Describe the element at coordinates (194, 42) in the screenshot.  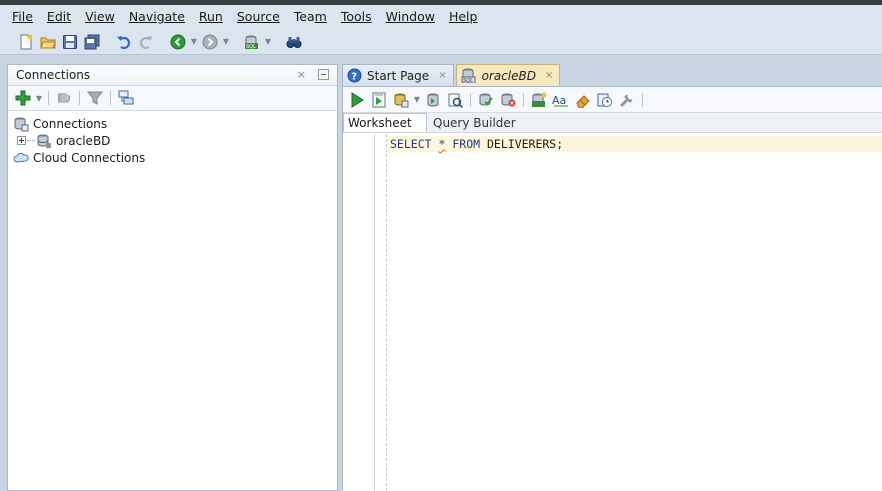
I see `back-dropdown-icon: ▼` at that location.